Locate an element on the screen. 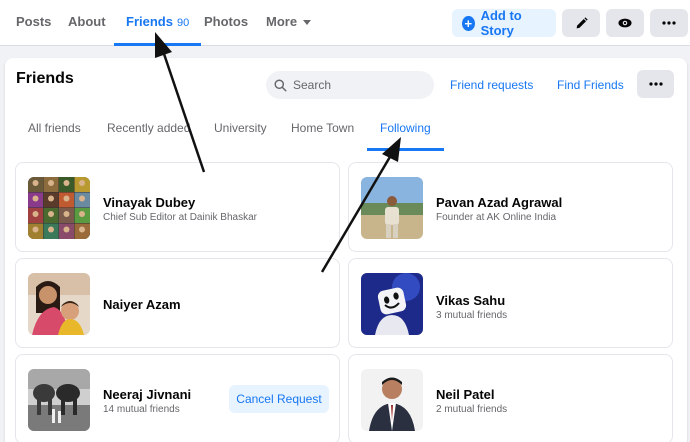 This screenshot has width=690, height=442. tab-home-town: Home Town is located at coordinates (322, 128).